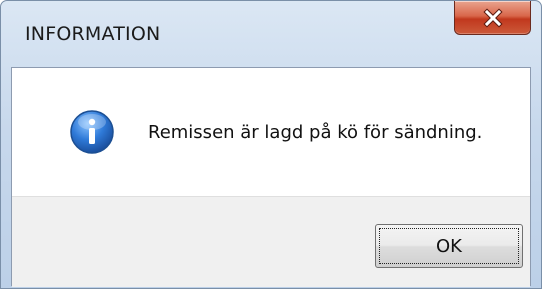 The image size is (542, 289). I want to click on ok-button: OK, so click(449, 246).